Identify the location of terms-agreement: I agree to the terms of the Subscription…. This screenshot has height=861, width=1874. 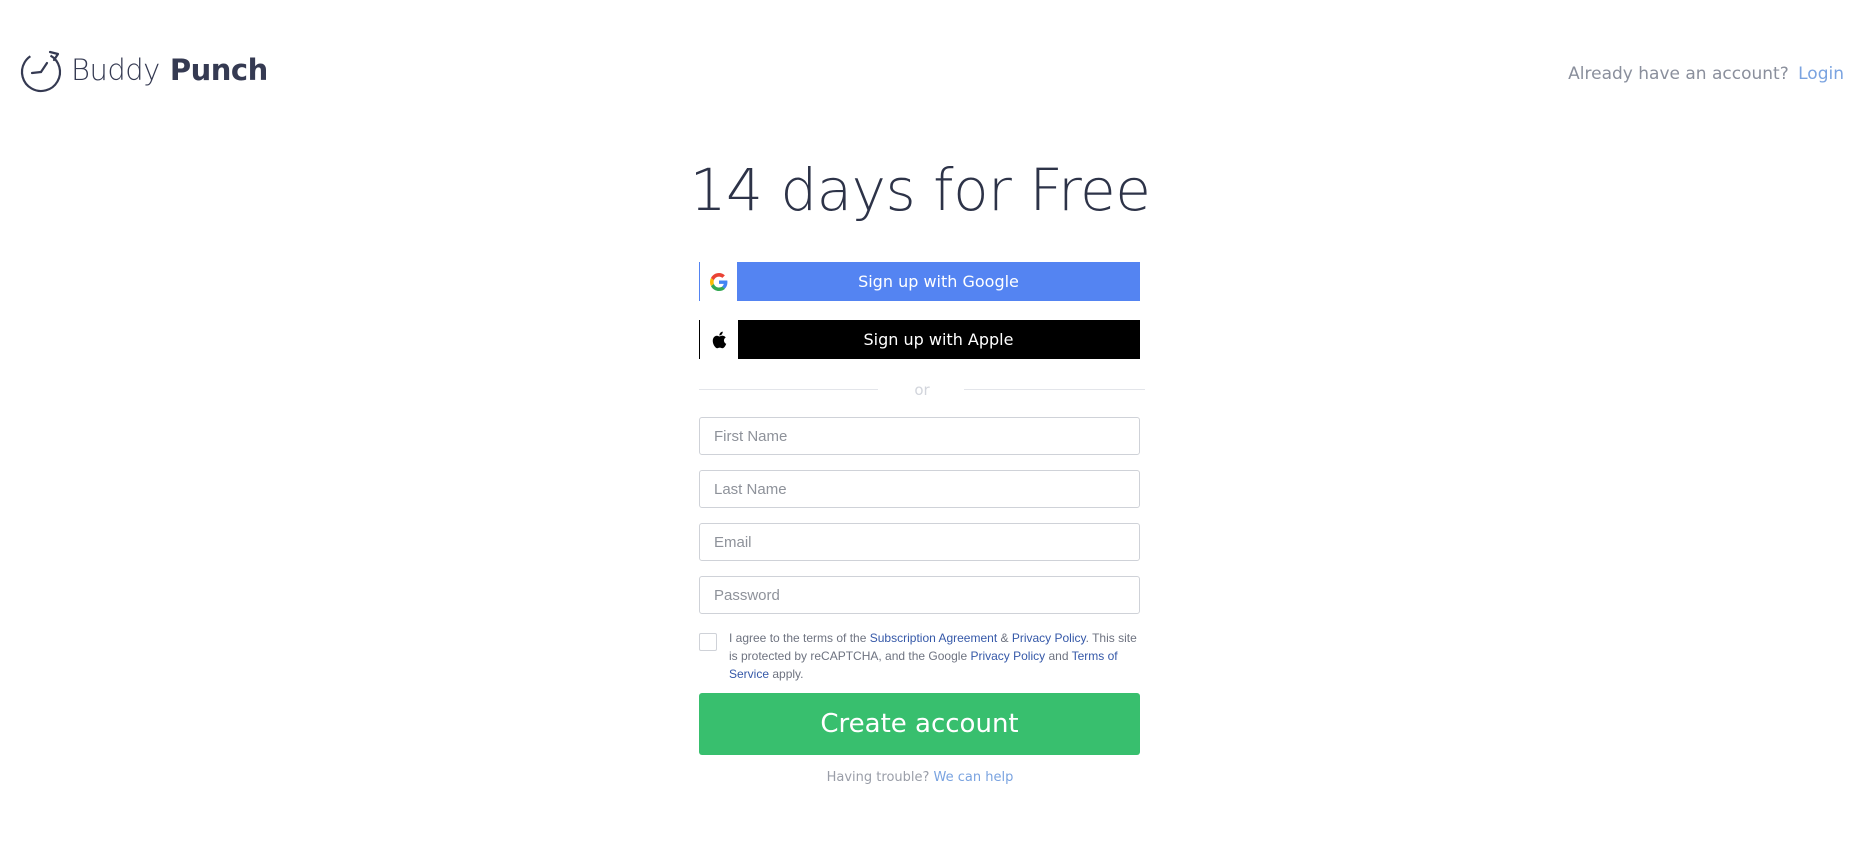
(921, 656).